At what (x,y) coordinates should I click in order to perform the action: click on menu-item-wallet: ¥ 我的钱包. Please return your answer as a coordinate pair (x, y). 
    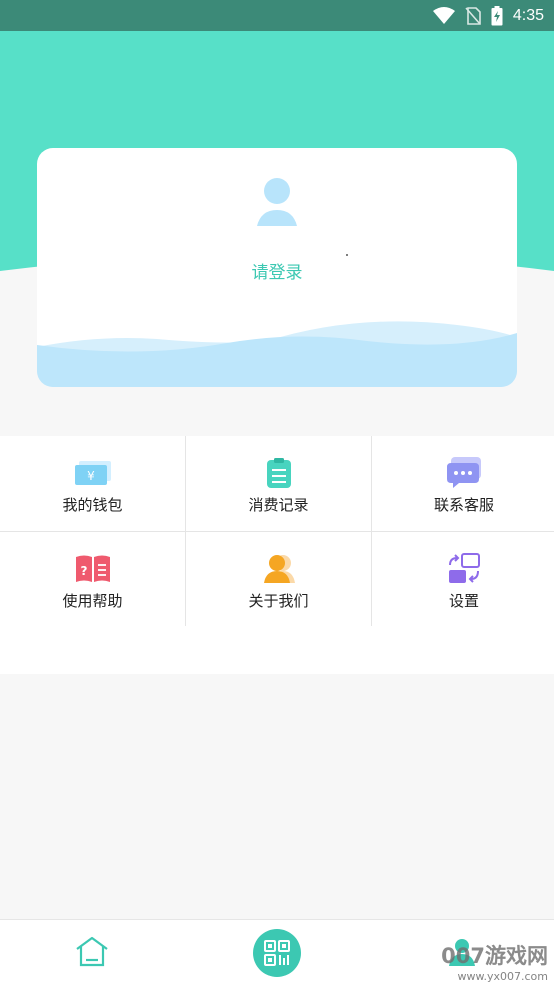
    Looking at the image, I should click on (92, 483).